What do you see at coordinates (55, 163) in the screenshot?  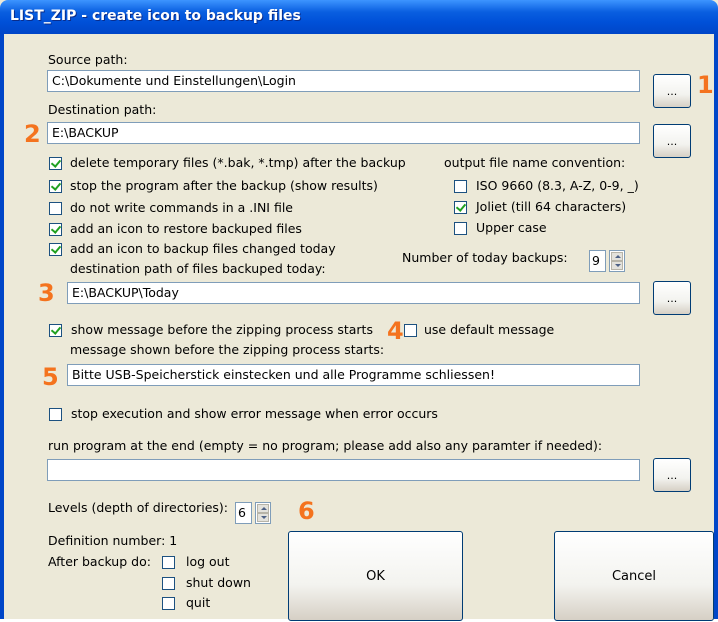 I see `delete-temp-files-checkbox` at bounding box center [55, 163].